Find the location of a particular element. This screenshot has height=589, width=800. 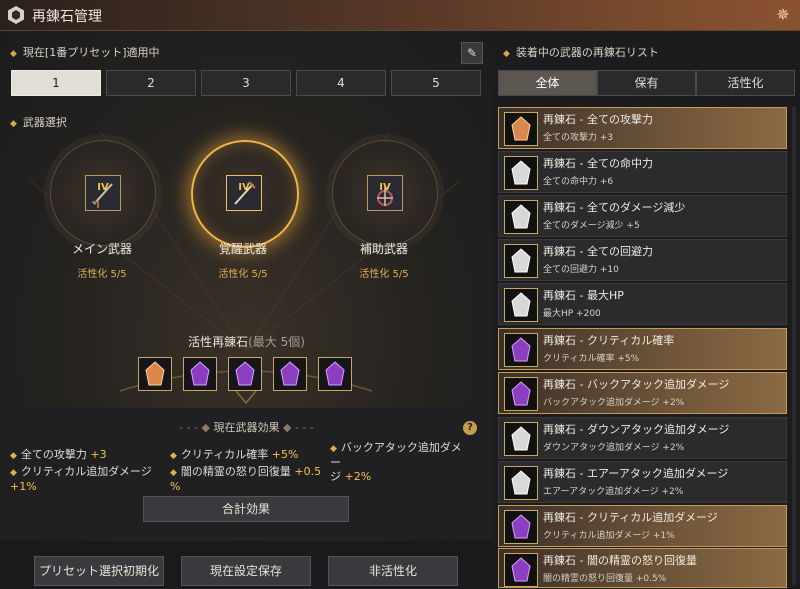

awakening-weapon-activation: 活性化 5/5 is located at coordinates (243, 274).